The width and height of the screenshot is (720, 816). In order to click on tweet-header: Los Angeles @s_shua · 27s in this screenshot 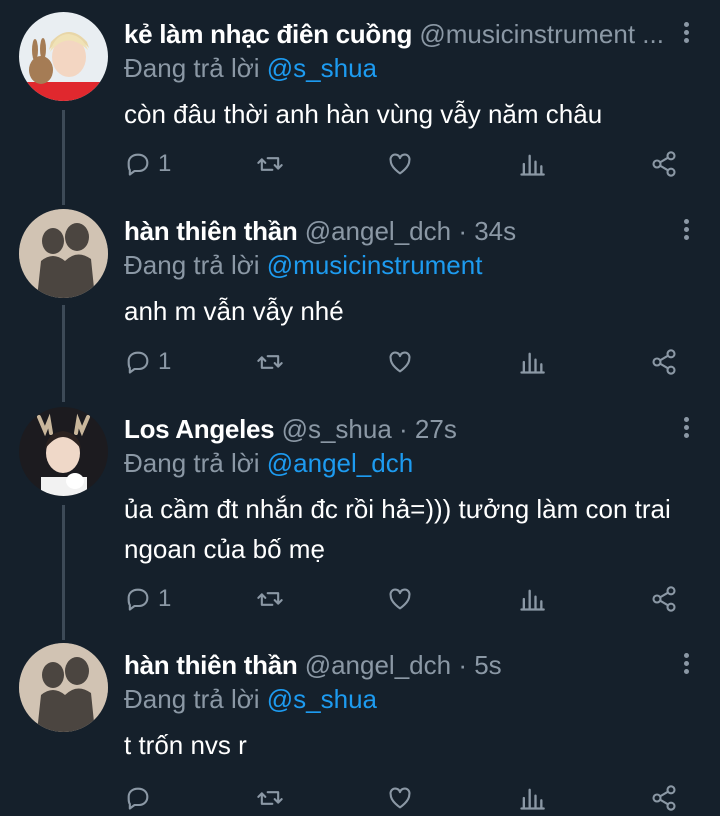, I will do `click(397, 429)`.